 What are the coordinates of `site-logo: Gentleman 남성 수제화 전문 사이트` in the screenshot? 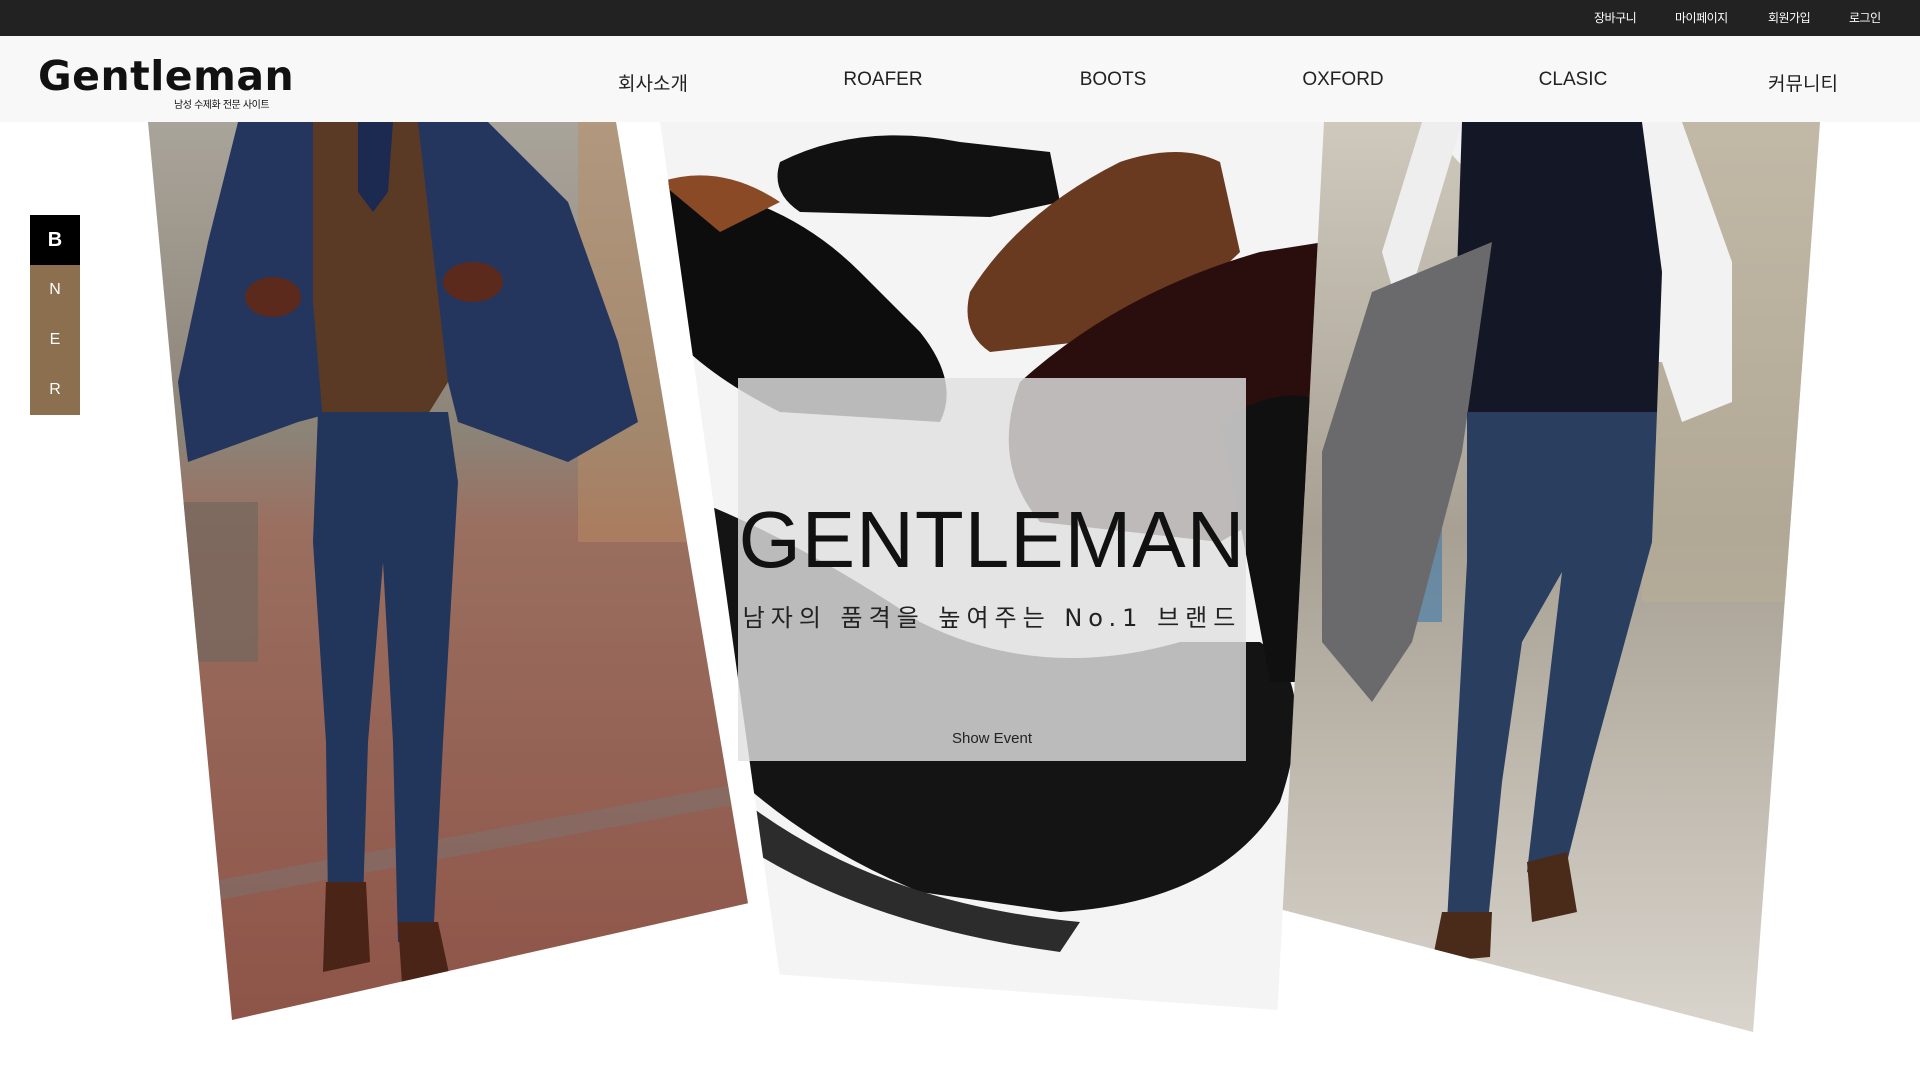 It's located at (166, 83).